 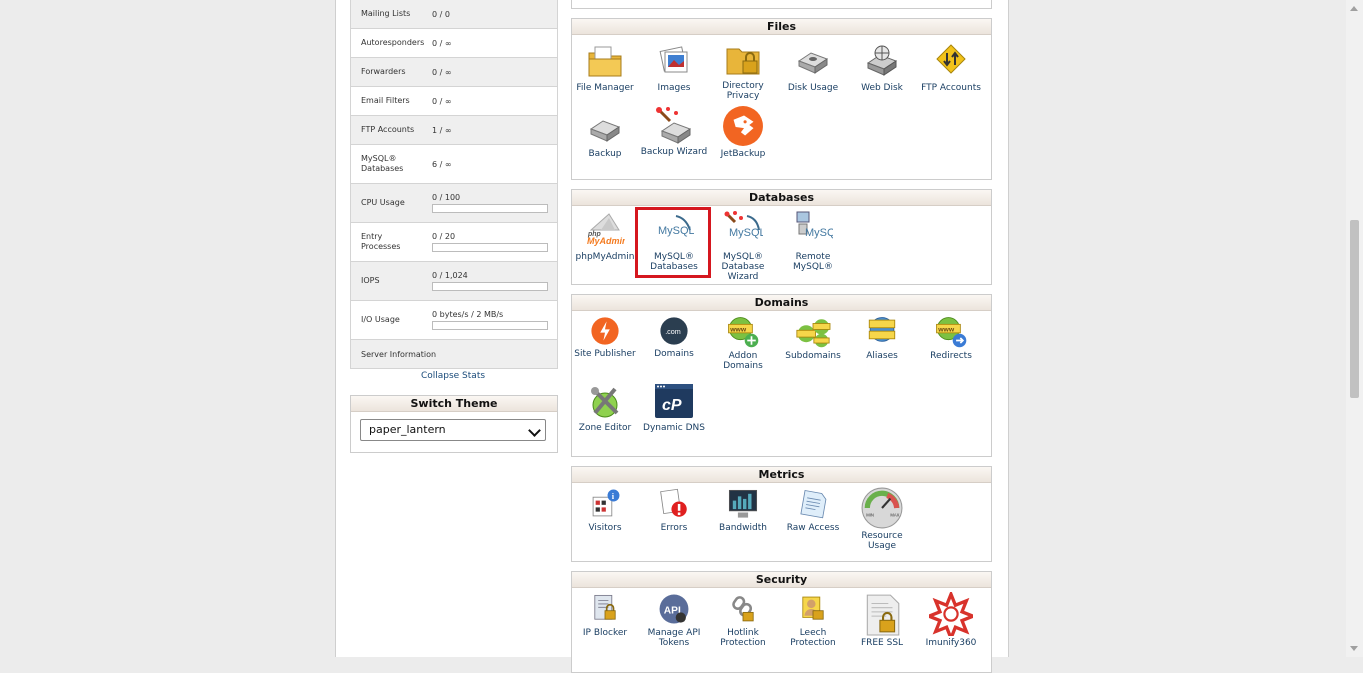 I want to click on resource-usage-link: MIN MAX Resource Usage, so click(x=882, y=519).